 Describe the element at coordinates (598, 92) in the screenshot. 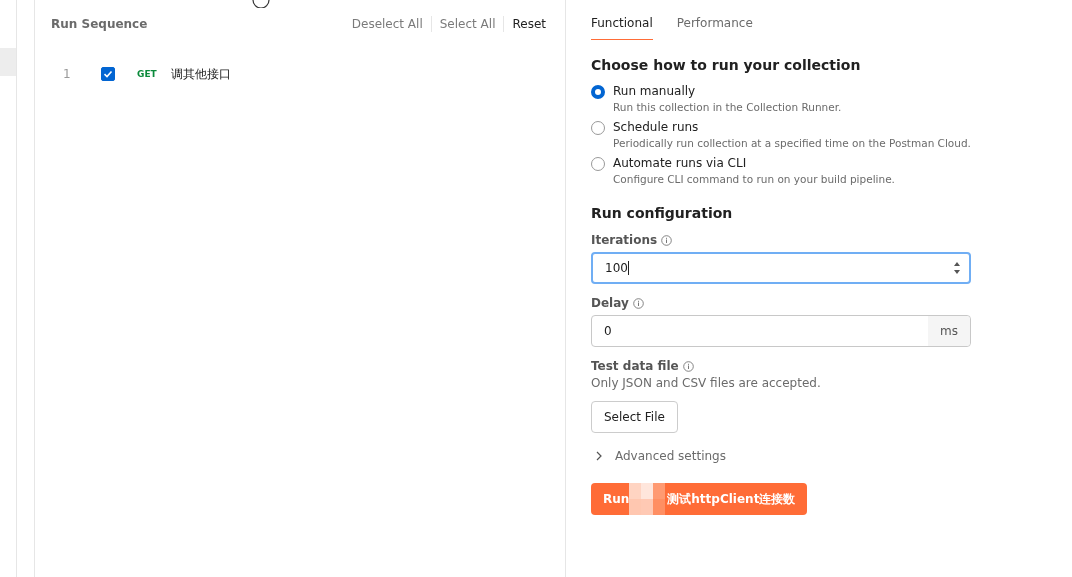

I see `radio-button` at that location.